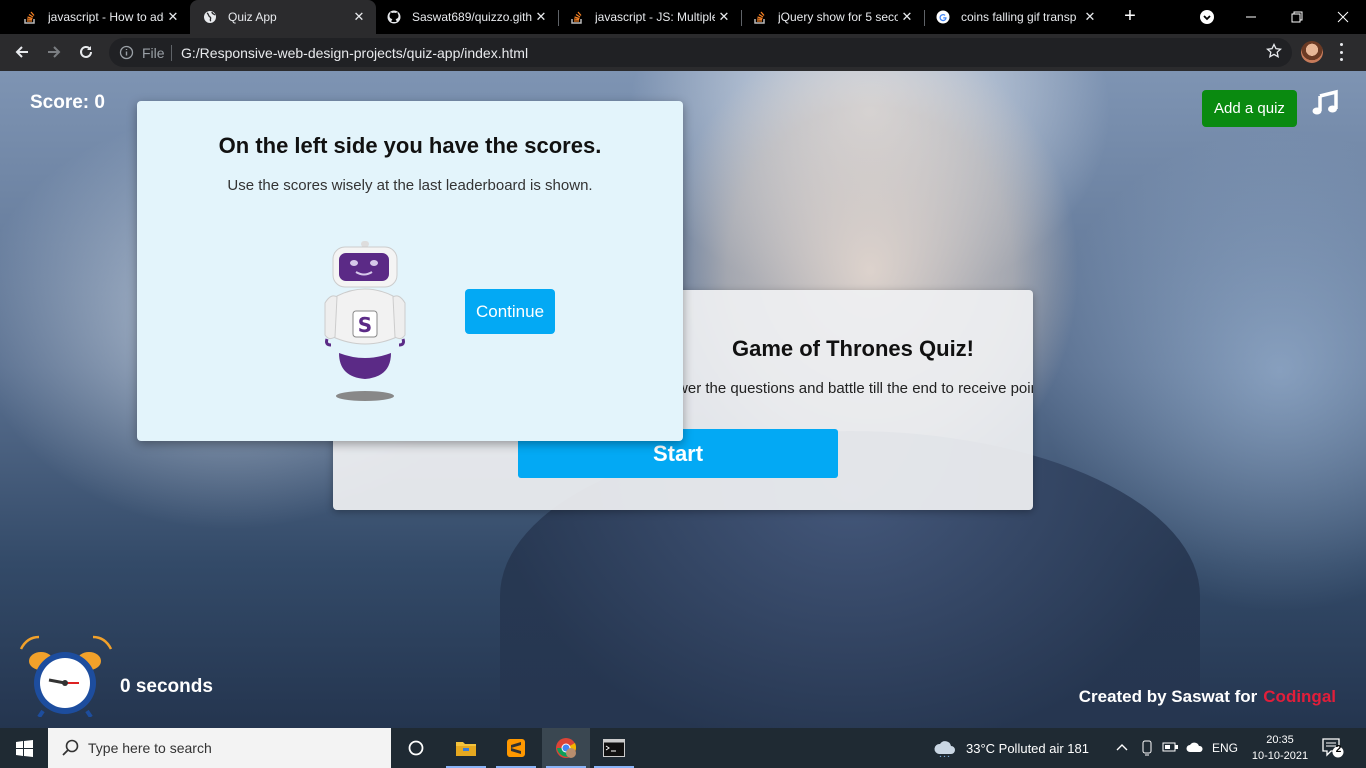  I want to click on weather-text: 33°C Polluted air 181, so click(1027, 748).